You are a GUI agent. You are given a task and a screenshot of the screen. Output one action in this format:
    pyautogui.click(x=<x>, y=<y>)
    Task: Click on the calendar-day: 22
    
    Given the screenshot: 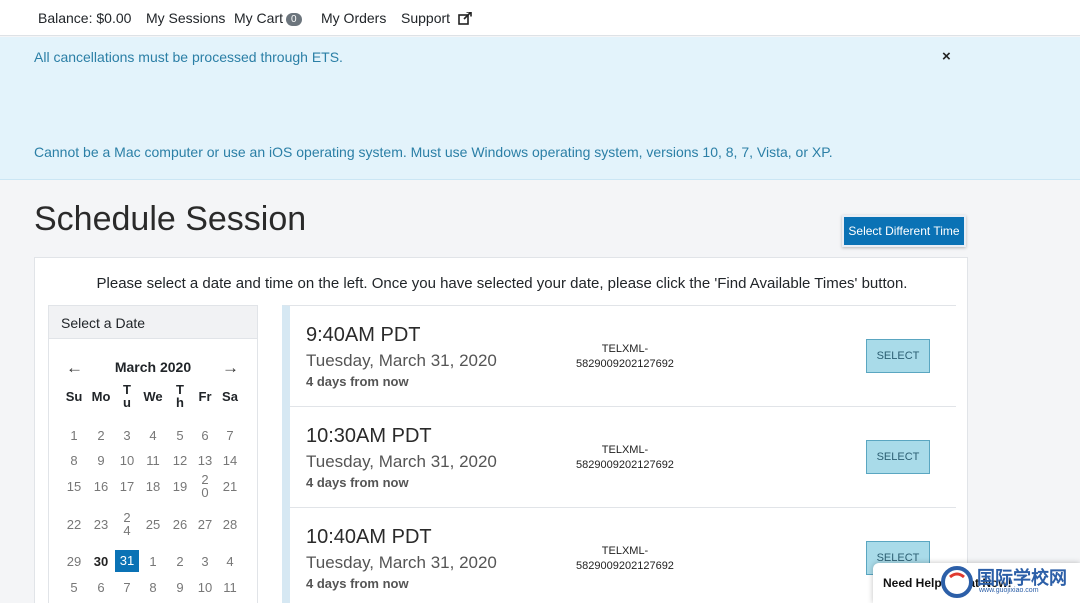 What is the action you would take?
    pyautogui.click(x=74, y=524)
    